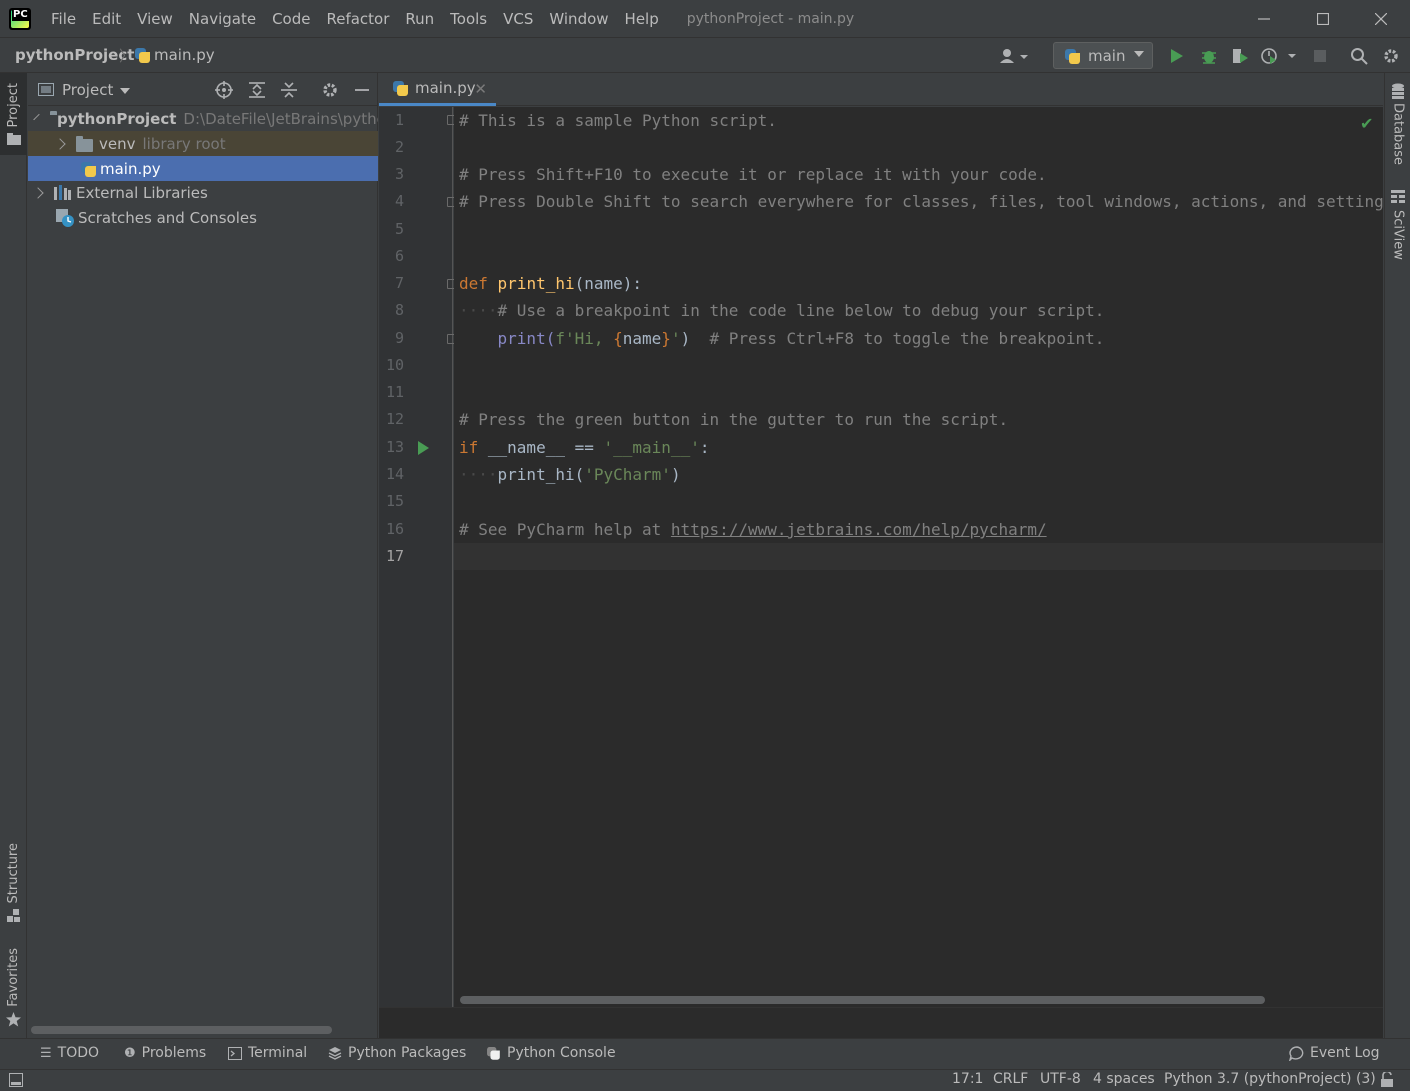 This screenshot has width=1410, height=1091. Describe the element at coordinates (1366, 123) in the screenshot. I see `no-problems-check-icon: ✔` at that location.